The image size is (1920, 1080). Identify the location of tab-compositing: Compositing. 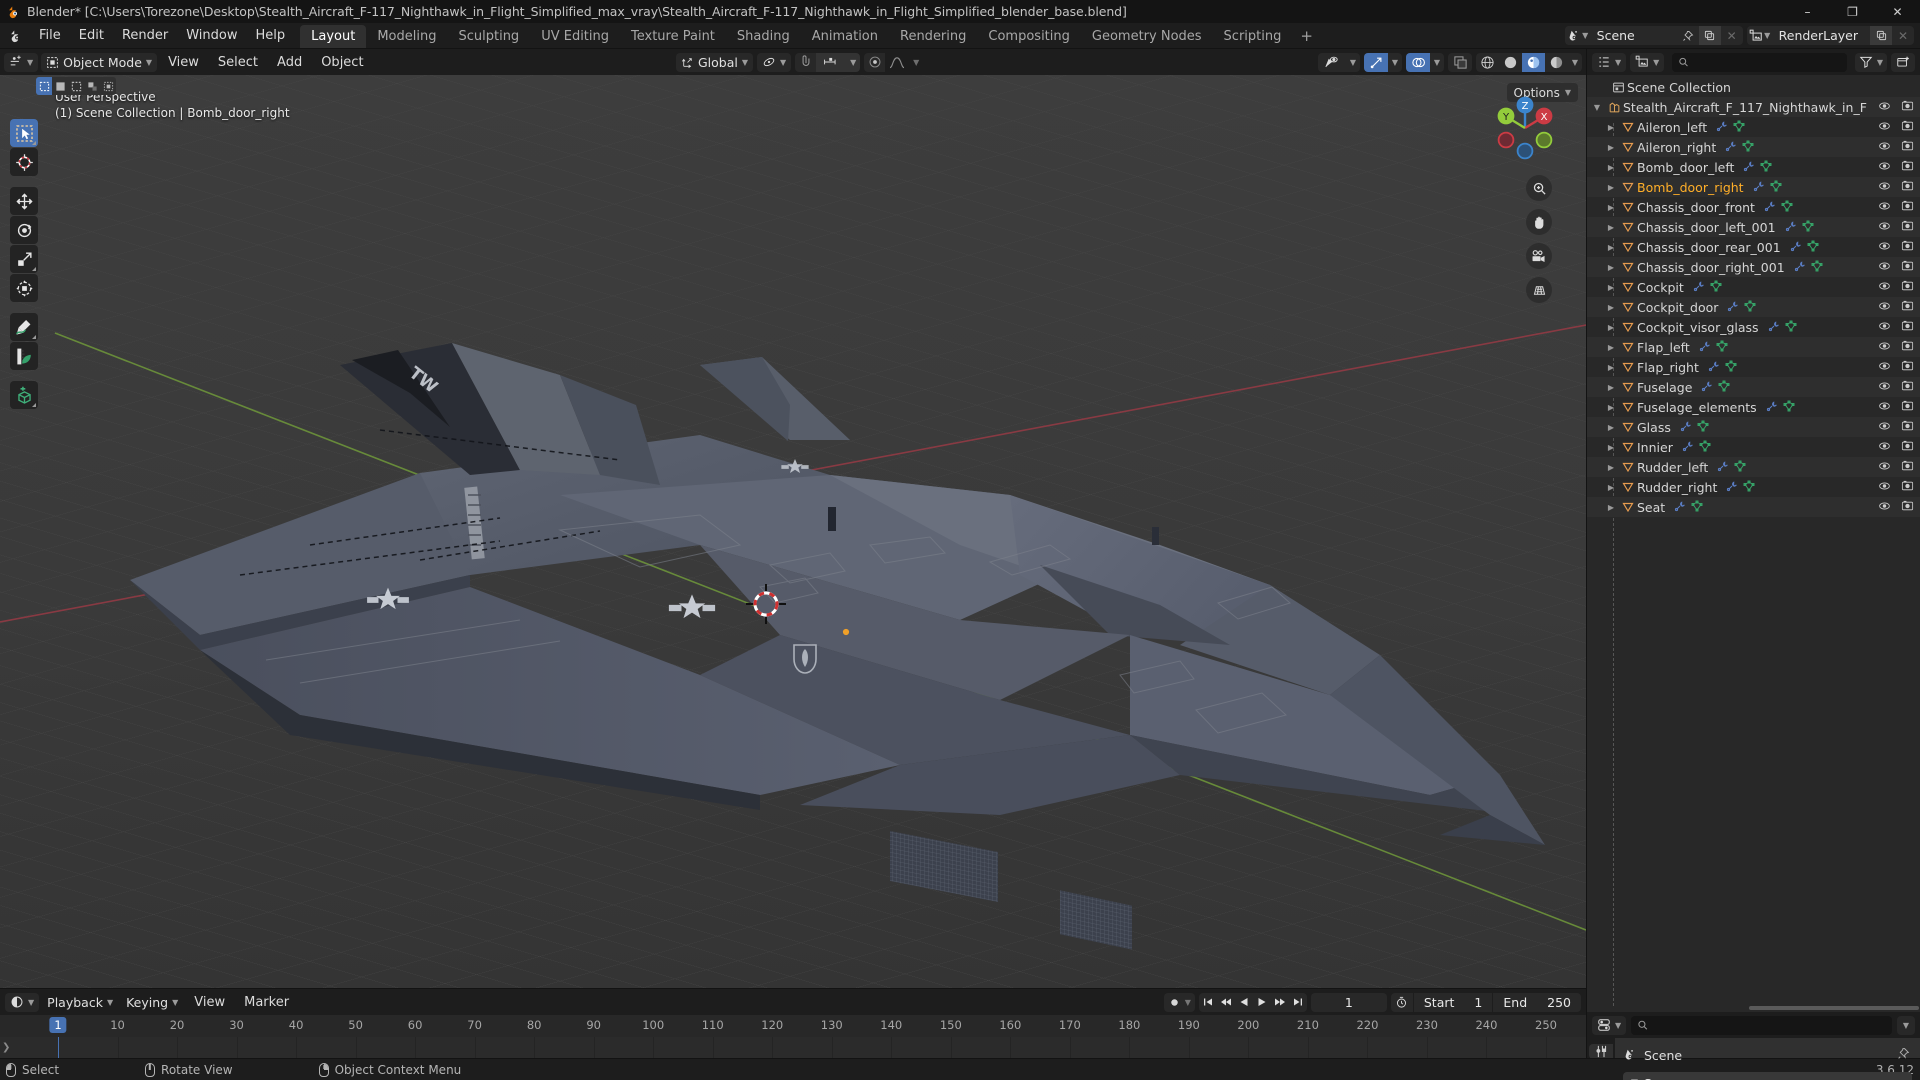
(1029, 36).